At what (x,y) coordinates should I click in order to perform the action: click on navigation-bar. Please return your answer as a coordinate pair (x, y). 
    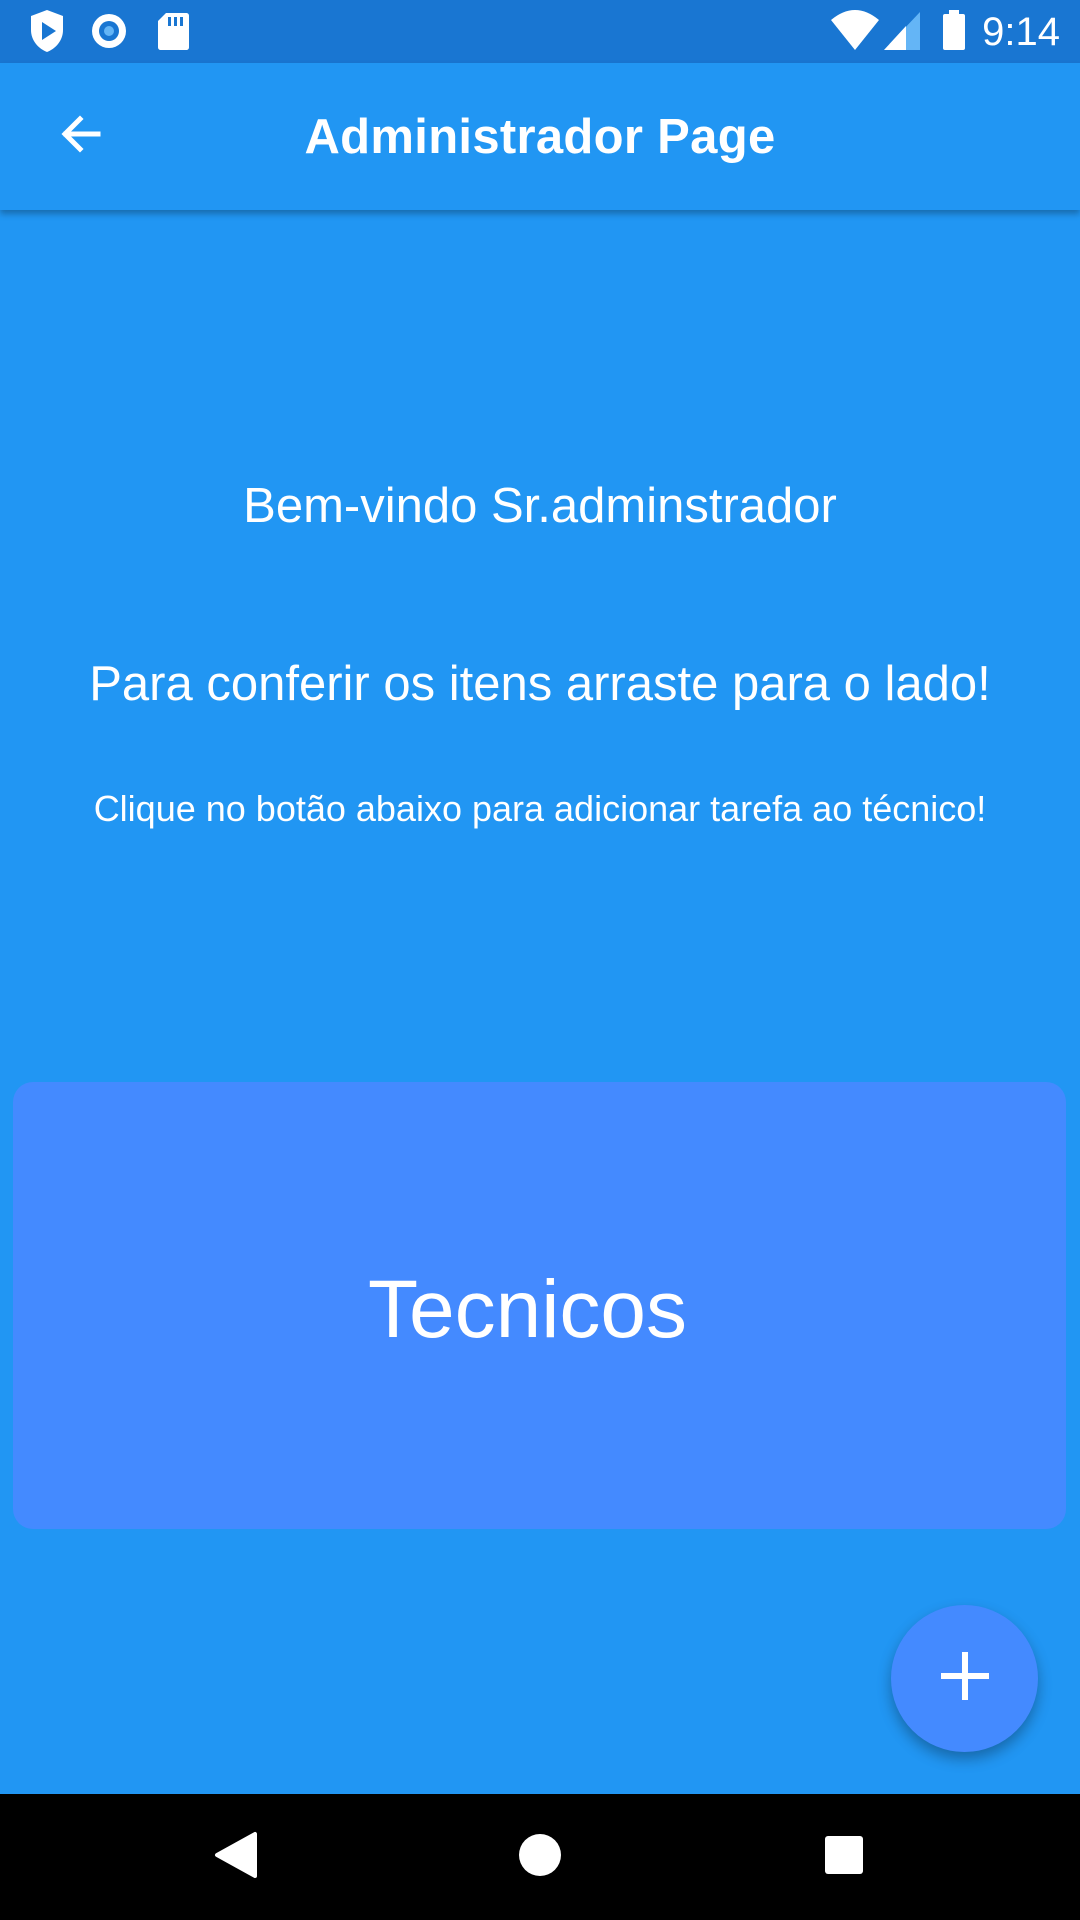
    Looking at the image, I should click on (540, 1857).